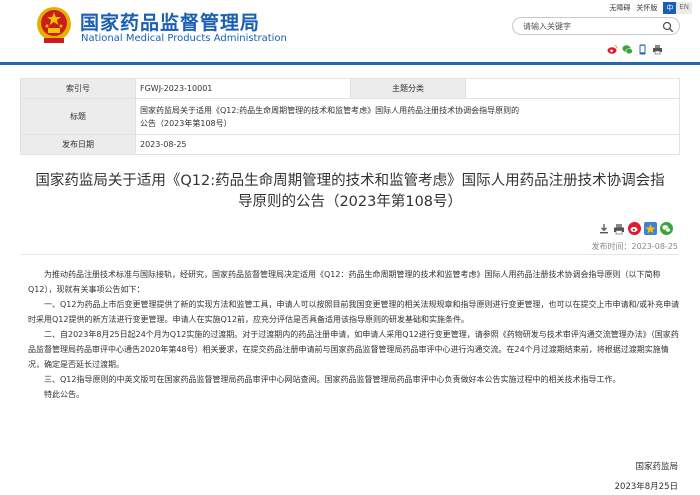 Image resolution: width=700 pixels, height=495 pixels. What do you see at coordinates (350, 254) in the screenshot?
I see `content-divider` at bounding box center [350, 254].